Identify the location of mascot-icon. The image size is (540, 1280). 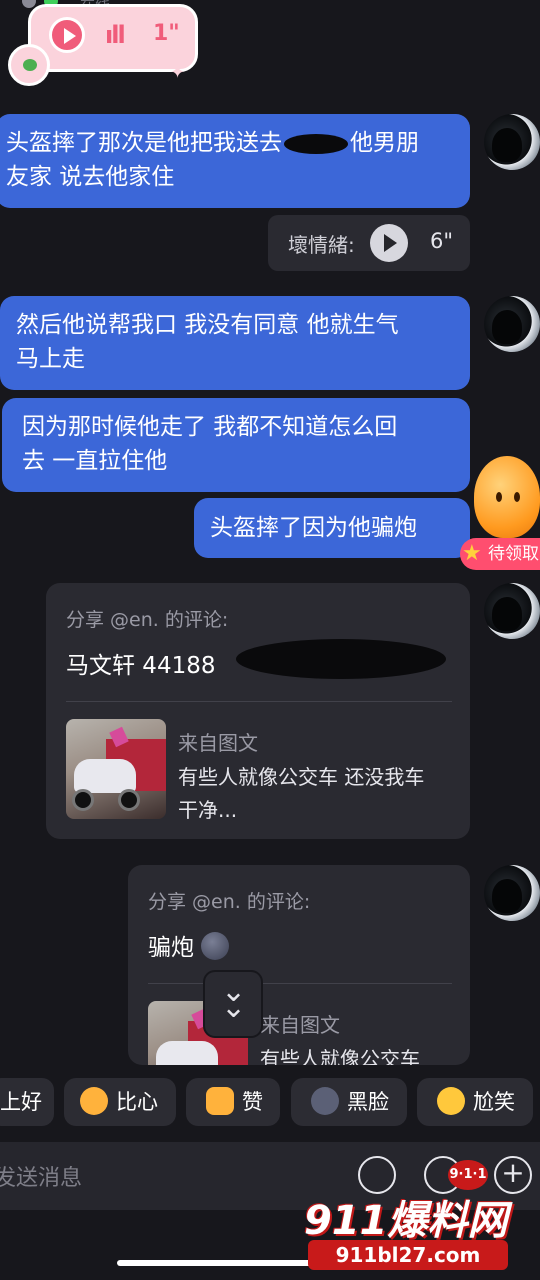
(507, 497).